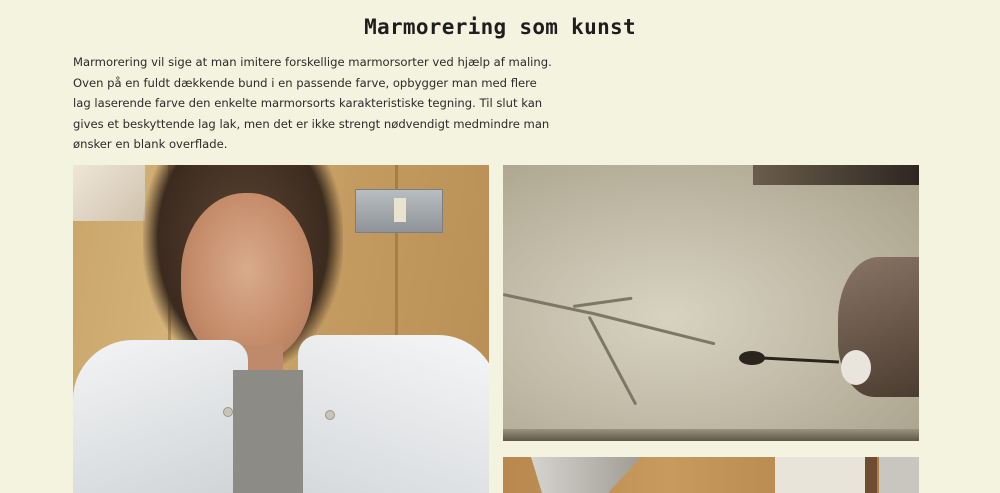  I want to click on intro-line: ønsker en blank overflade., so click(150, 144).